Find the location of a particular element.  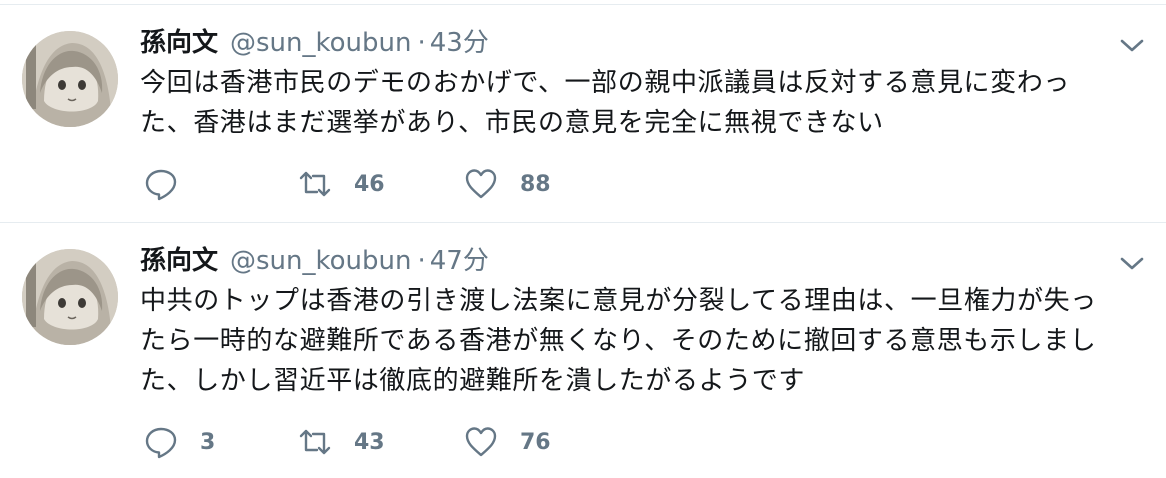

retweet-button: 46 is located at coordinates (341, 184).